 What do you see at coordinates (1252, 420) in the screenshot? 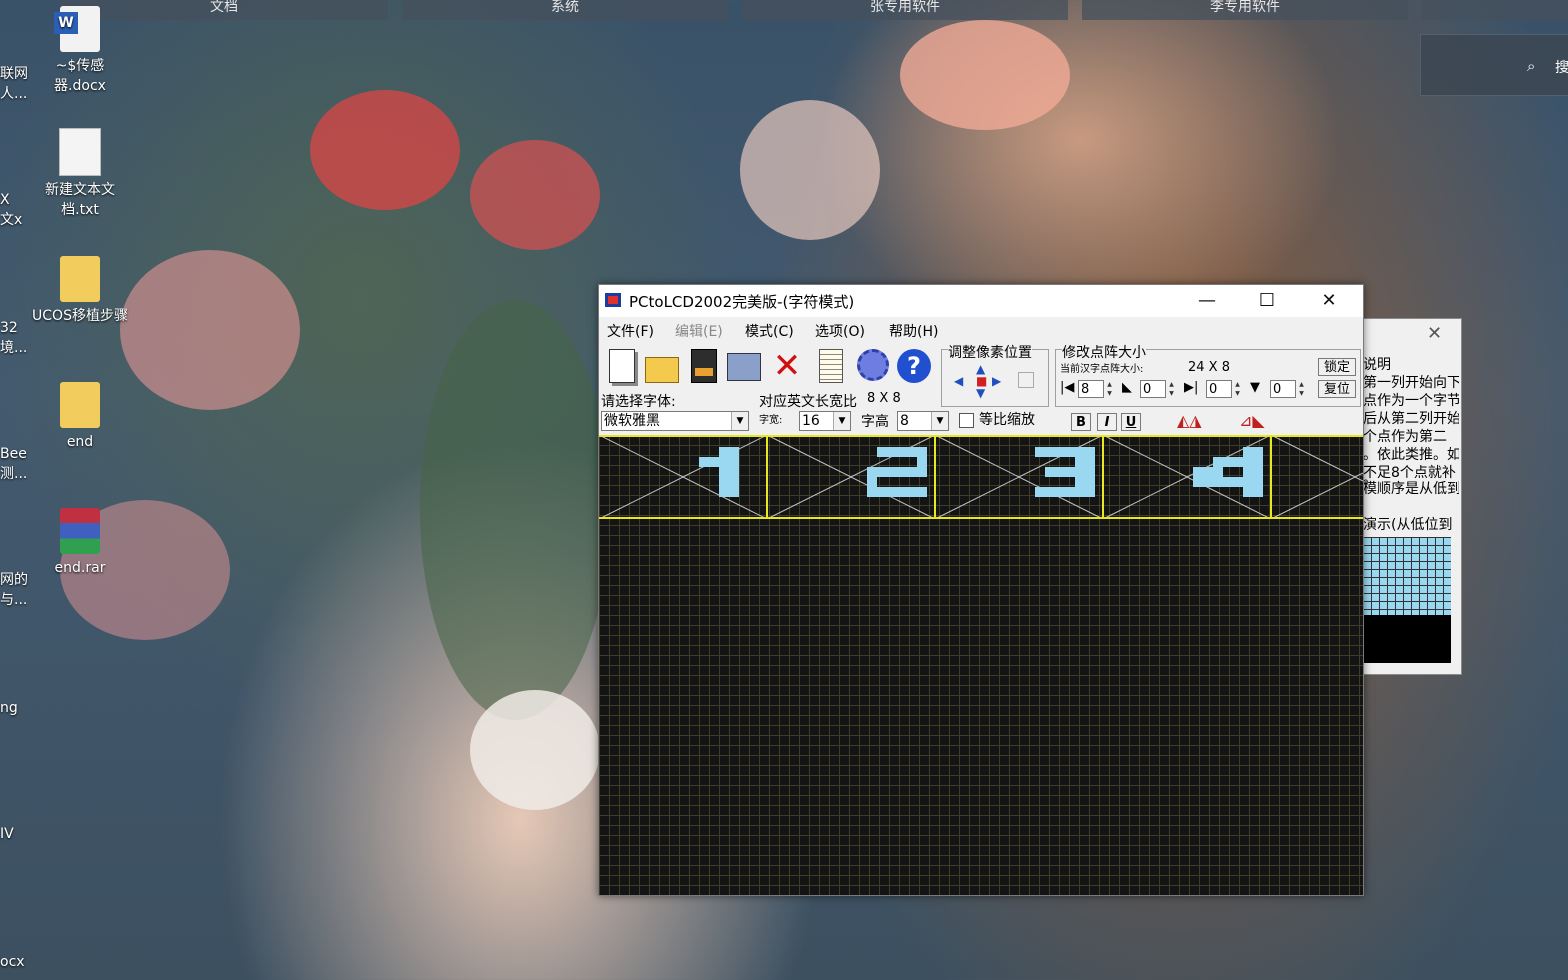
I see `flip-vertical-icon: ⊿◣` at bounding box center [1252, 420].